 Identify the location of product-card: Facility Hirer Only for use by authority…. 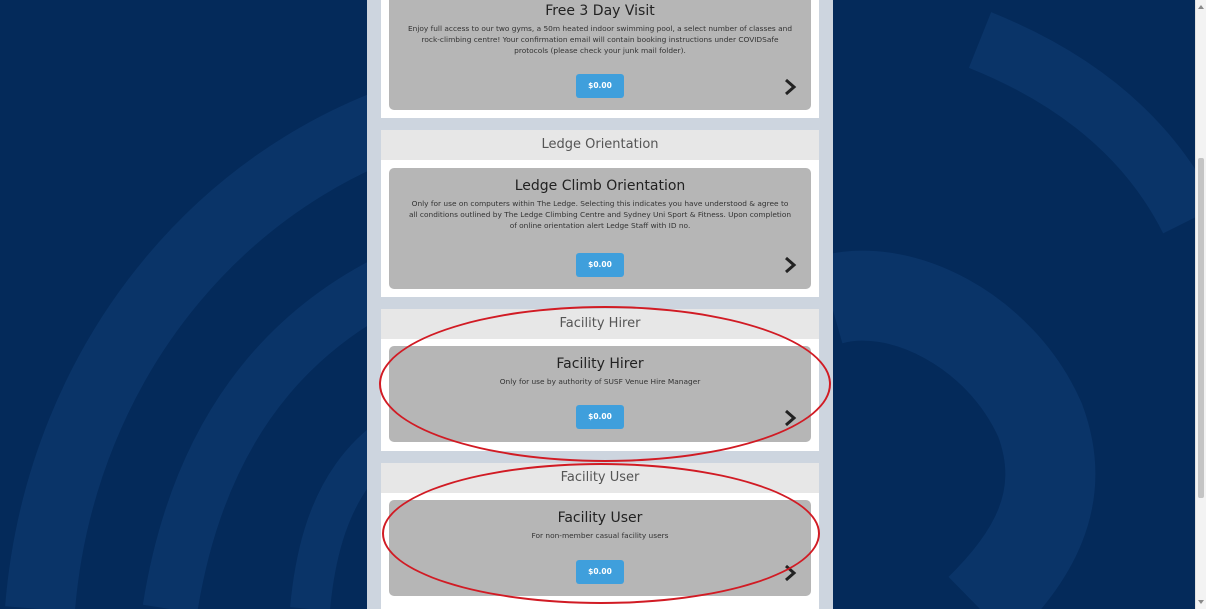
(600, 394).